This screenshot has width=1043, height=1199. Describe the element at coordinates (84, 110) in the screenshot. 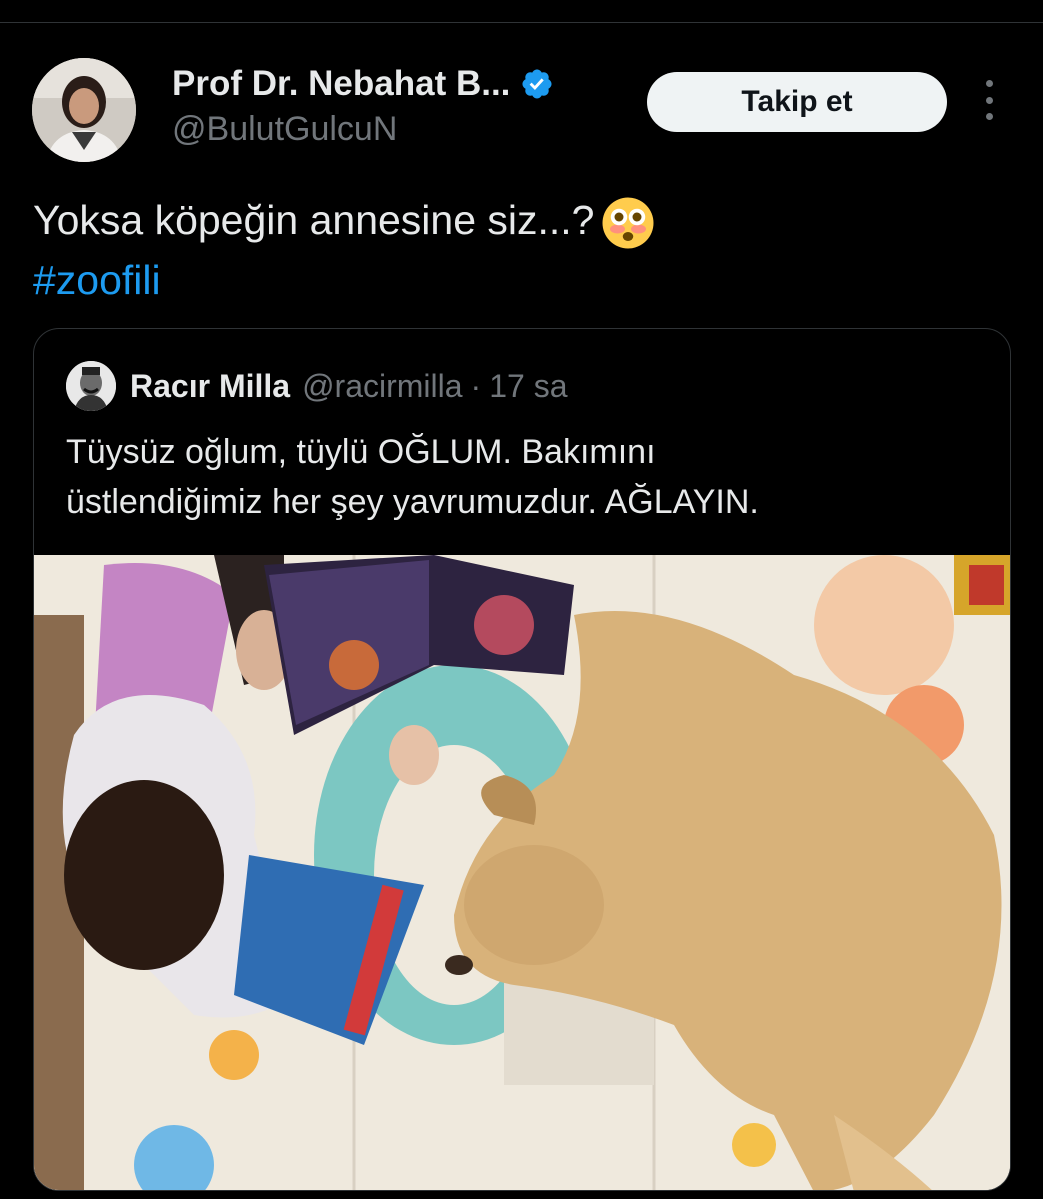

I see `author-avatar` at that location.